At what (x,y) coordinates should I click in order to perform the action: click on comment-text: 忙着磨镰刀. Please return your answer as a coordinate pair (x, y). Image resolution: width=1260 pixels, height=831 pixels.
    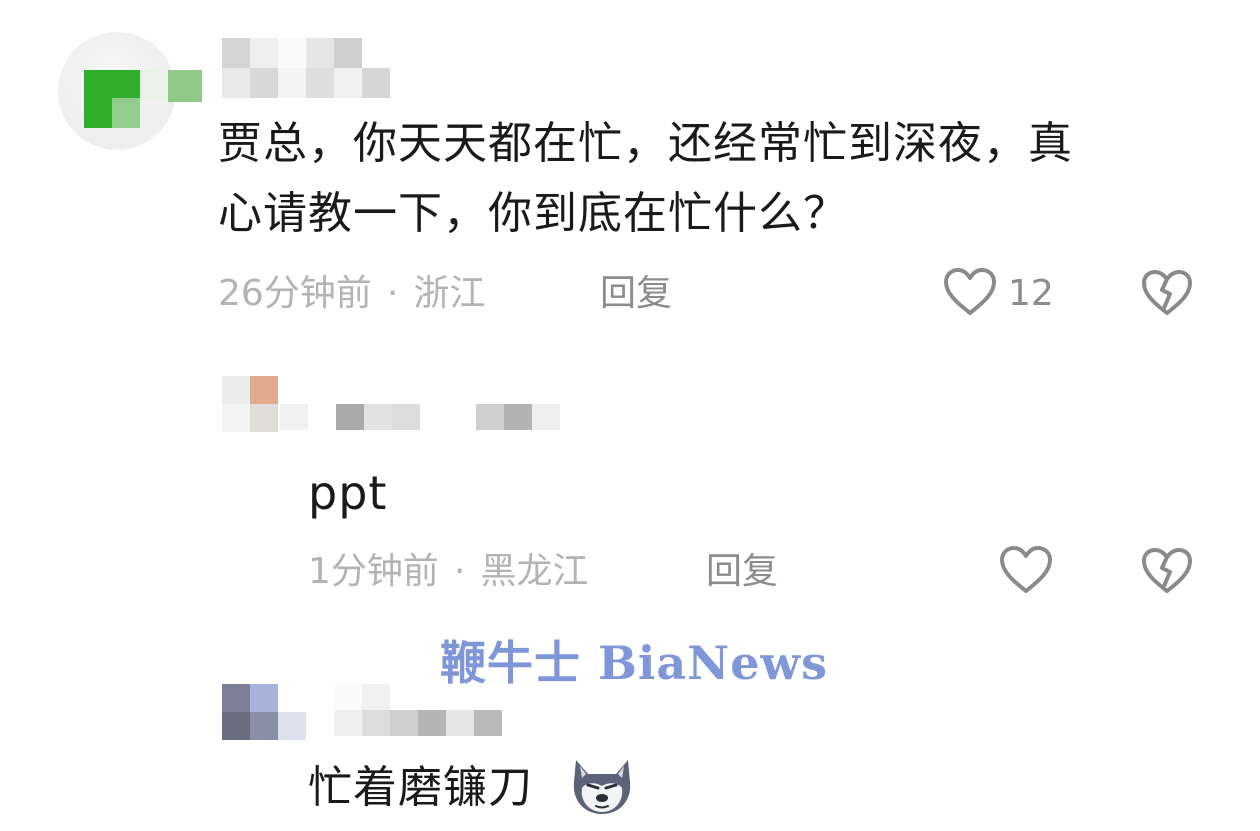
    Looking at the image, I should click on (420, 787).